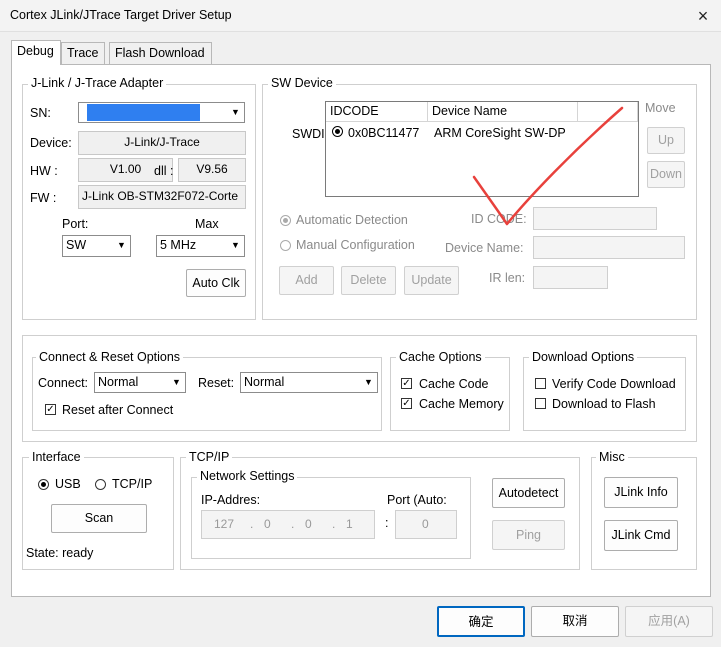  Describe the element at coordinates (36, 52) in the screenshot. I see `tab-debug: Debug` at that location.